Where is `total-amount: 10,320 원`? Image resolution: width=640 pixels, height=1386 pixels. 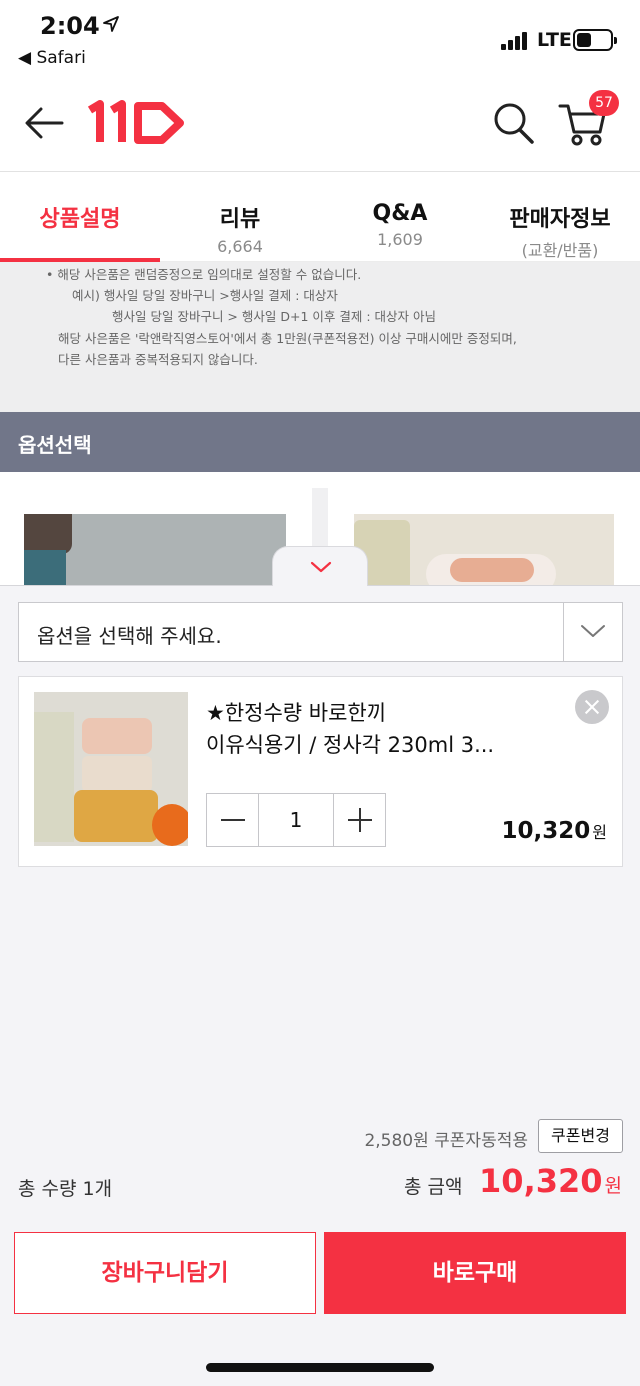
total-amount: 10,320 원 is located at coordinates (550, 1181).